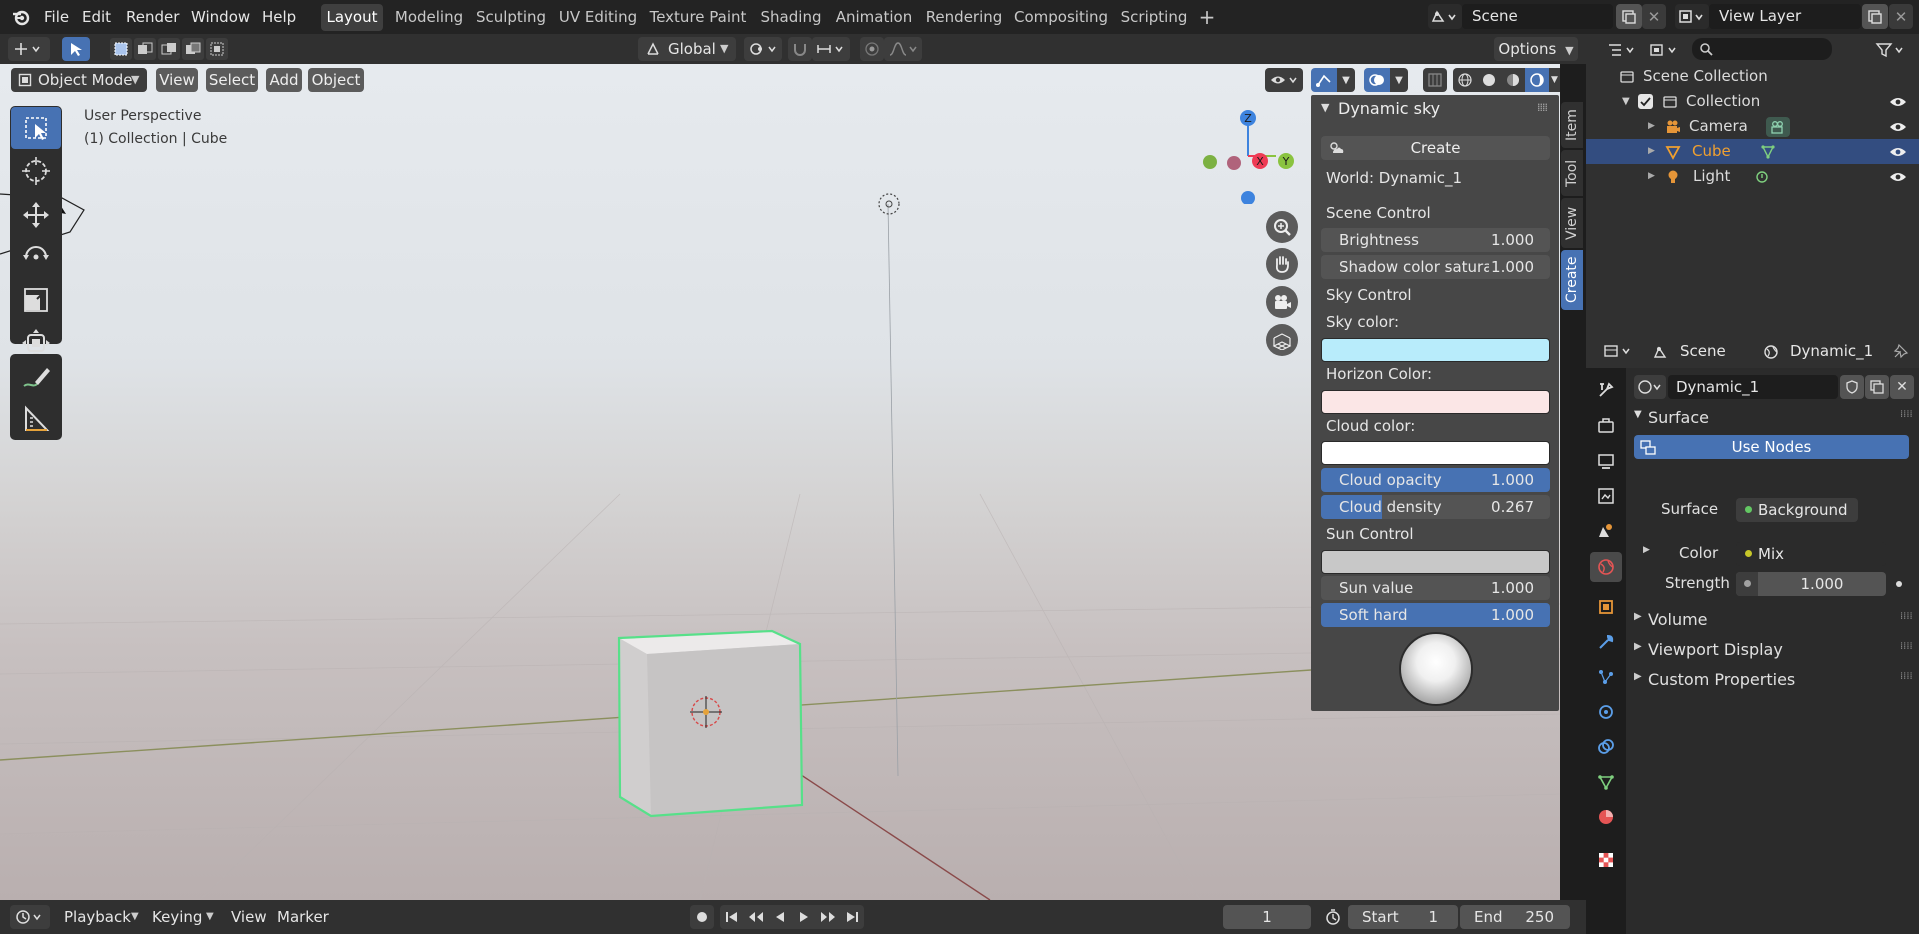 This screenshot has width=1919, height=934. I want to click on sun-color-swatch, so click(1435, 562).